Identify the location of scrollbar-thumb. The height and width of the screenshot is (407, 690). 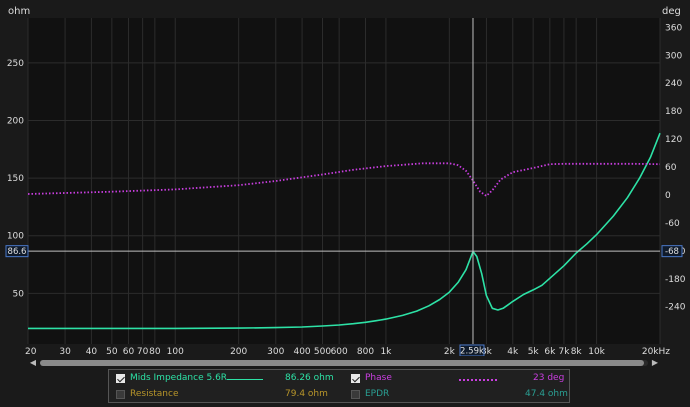
(342, 363).